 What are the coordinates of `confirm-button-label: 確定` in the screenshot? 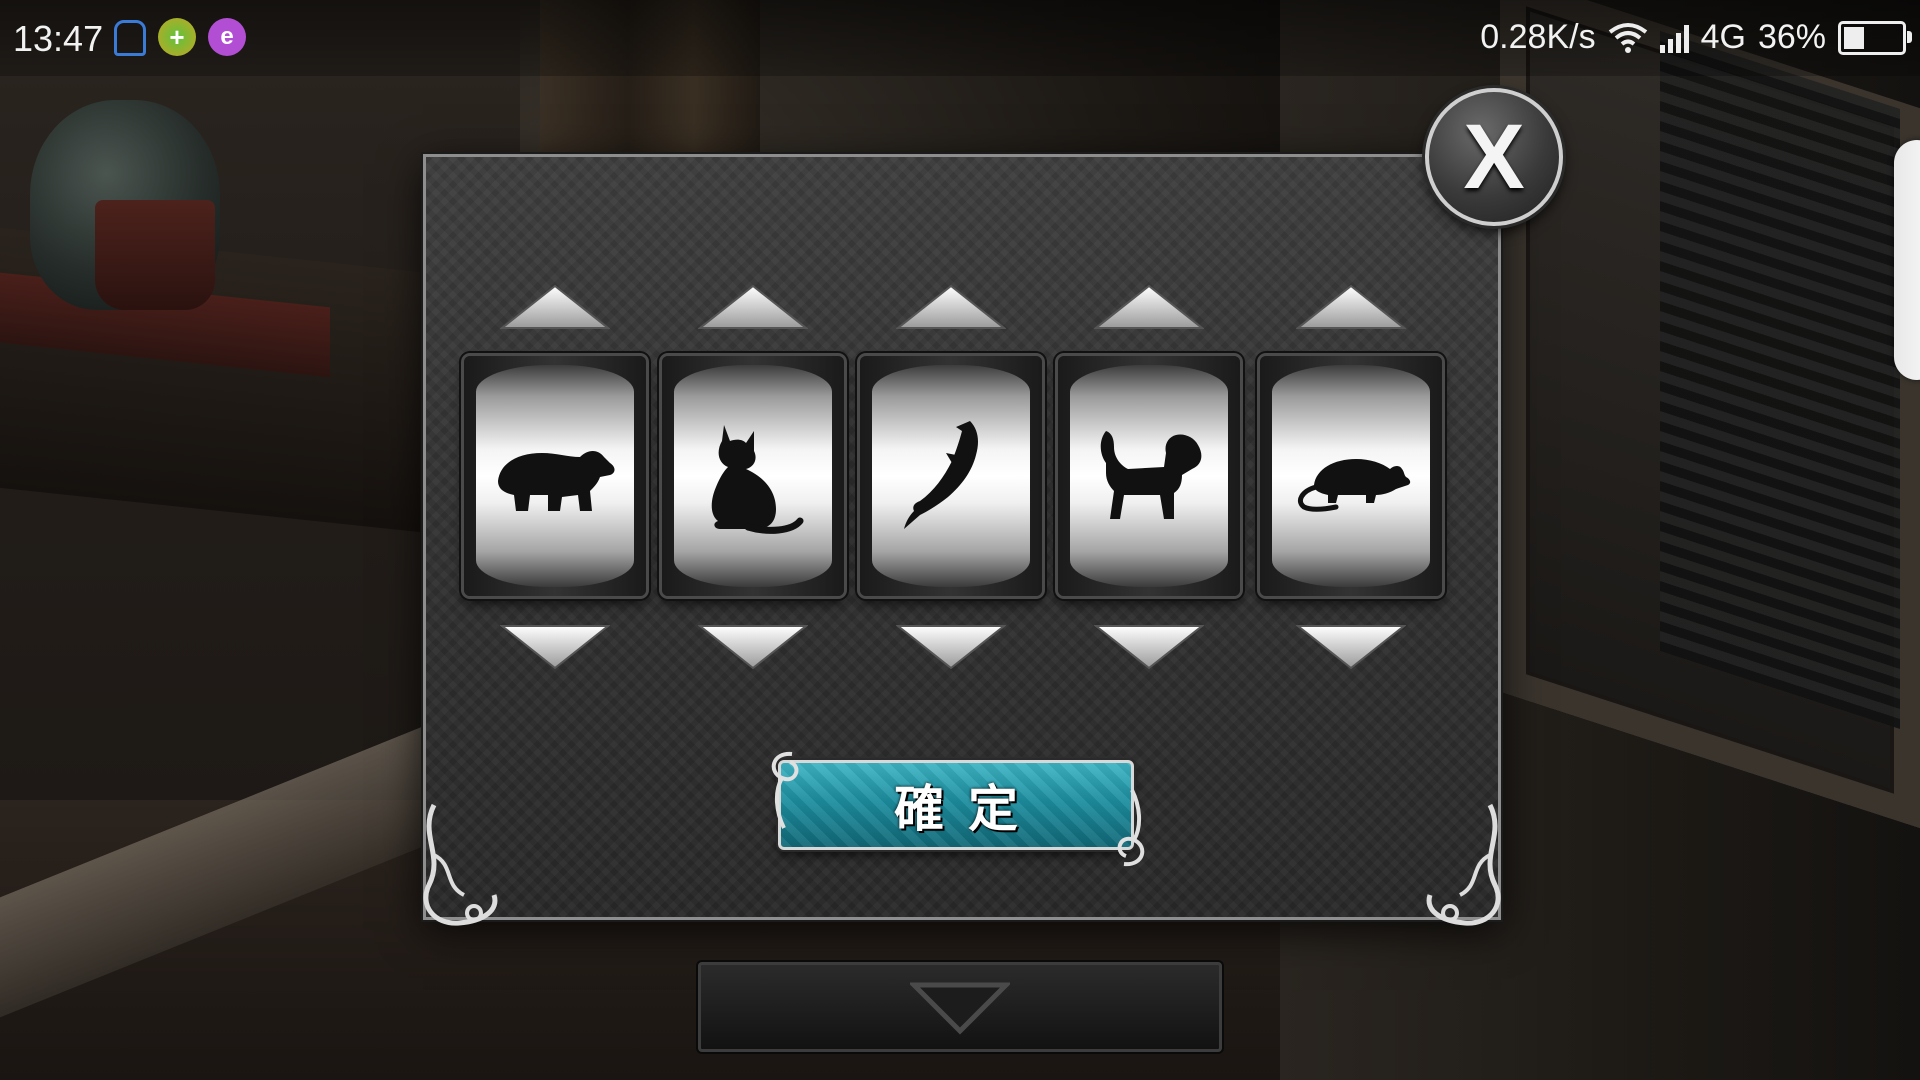 It's located at (968, 809).